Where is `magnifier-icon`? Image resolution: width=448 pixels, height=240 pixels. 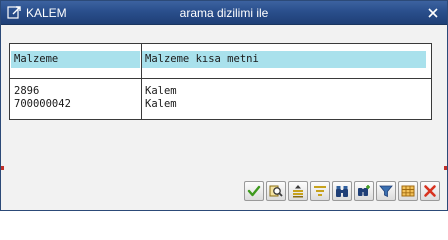
magnifier-icon is located at coordinates (276, 191).